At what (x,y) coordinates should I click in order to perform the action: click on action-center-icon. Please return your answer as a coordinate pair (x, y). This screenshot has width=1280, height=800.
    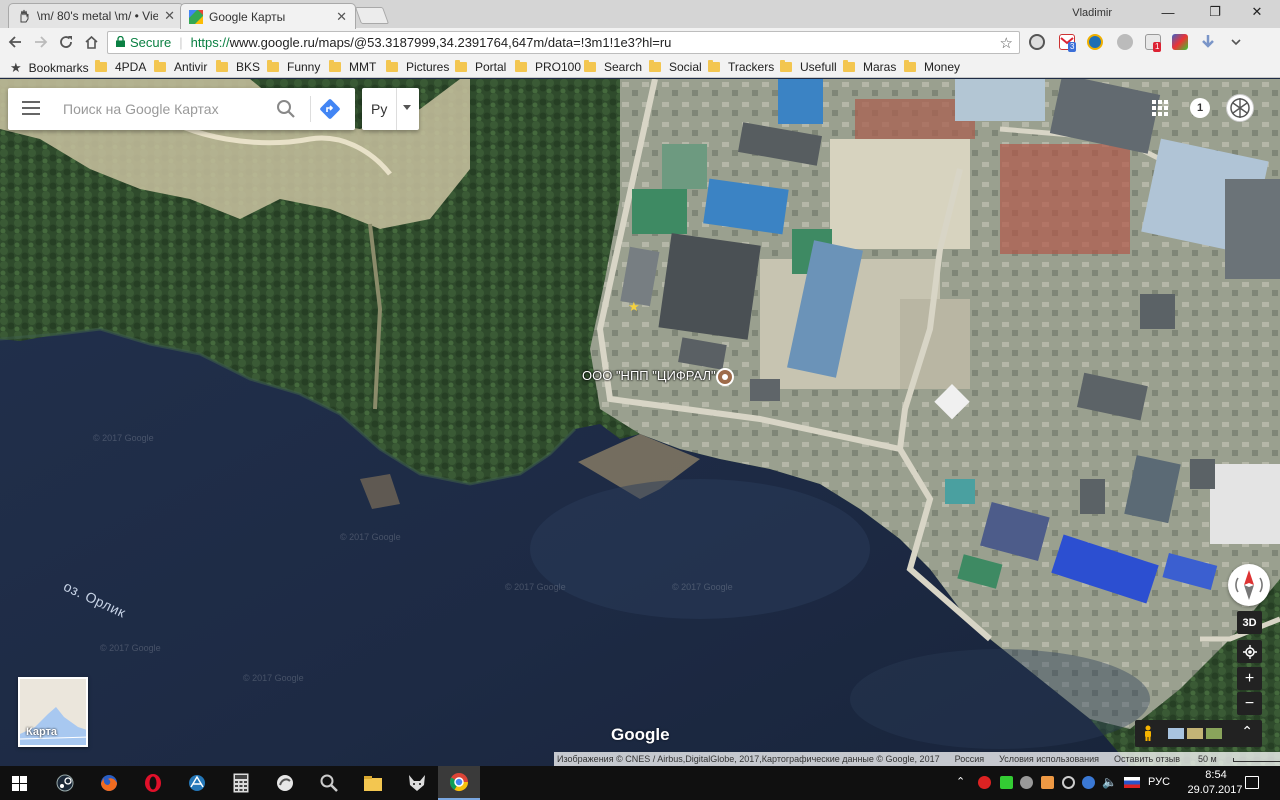
    Looking at the image, I should click on (1252, 782).